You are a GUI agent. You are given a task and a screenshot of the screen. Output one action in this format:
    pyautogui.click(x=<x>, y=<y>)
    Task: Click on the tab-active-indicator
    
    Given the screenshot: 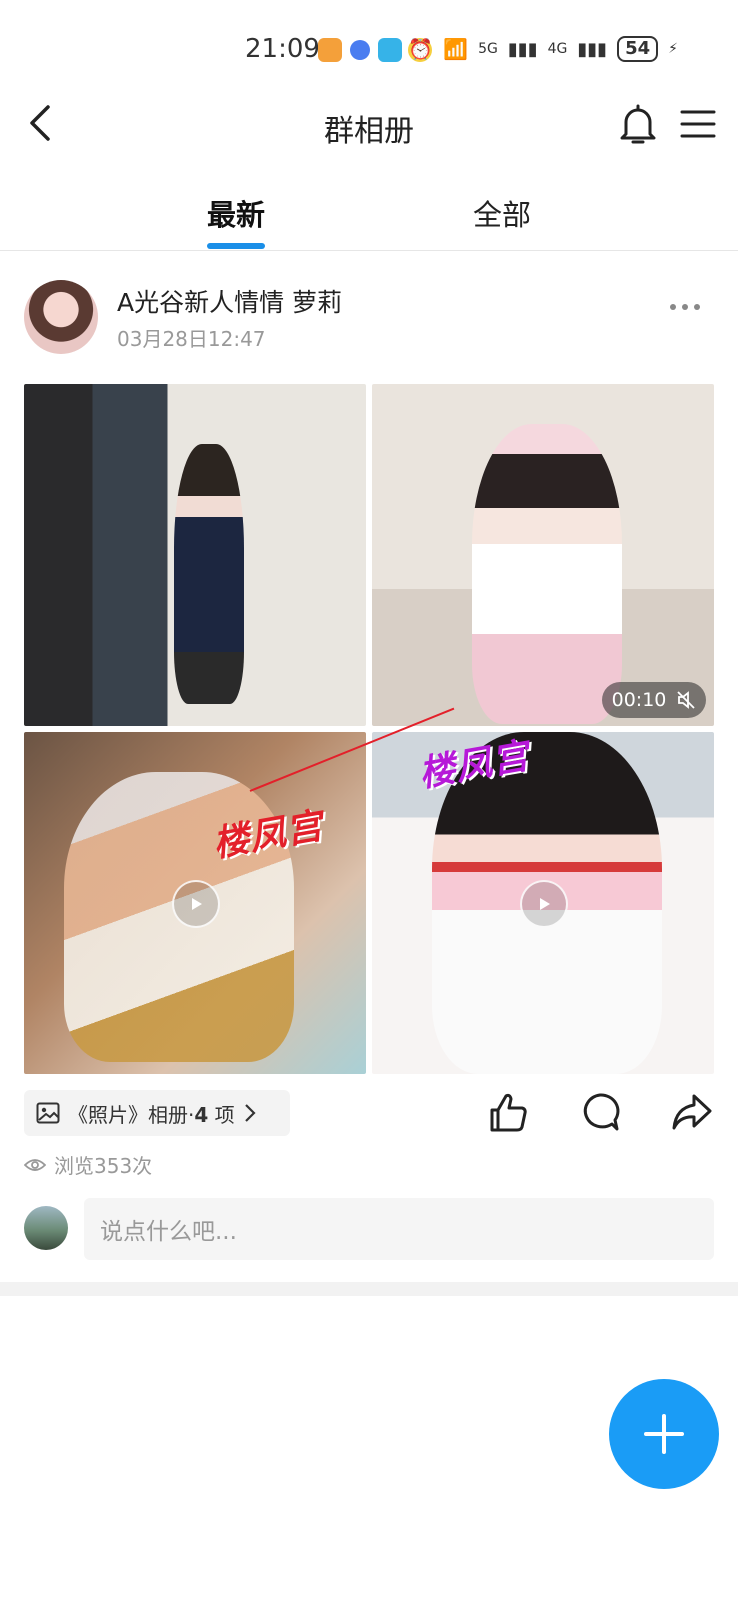 What is the action you would take?
    pyautogui.click(x=236, y=246)
    